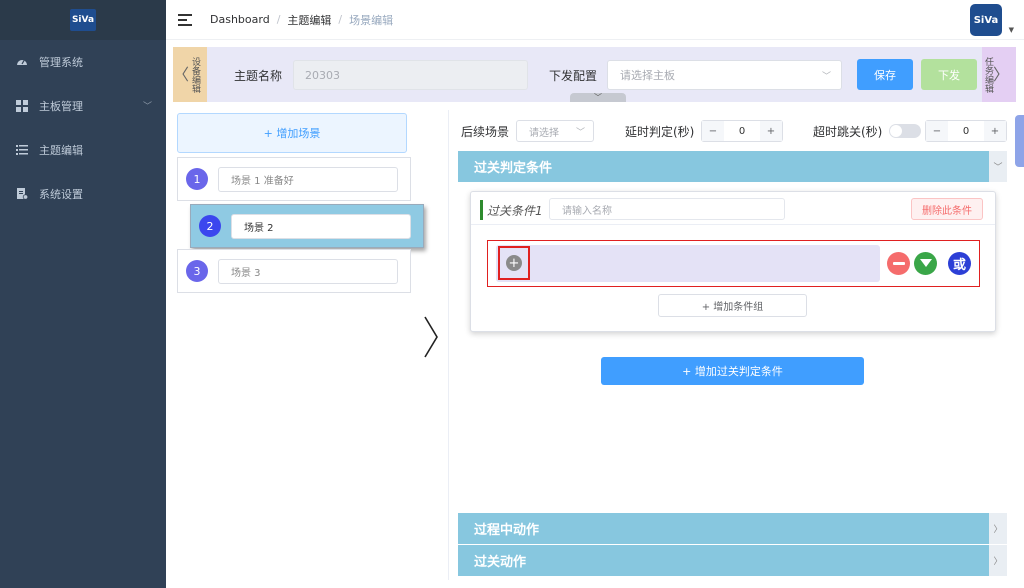 This screenshot has width=1024, height=588. Describe the element at coordinates (309, 20) in the screenshot. I see `breadcrumb-theme-edit: 主题编辑` at that location.